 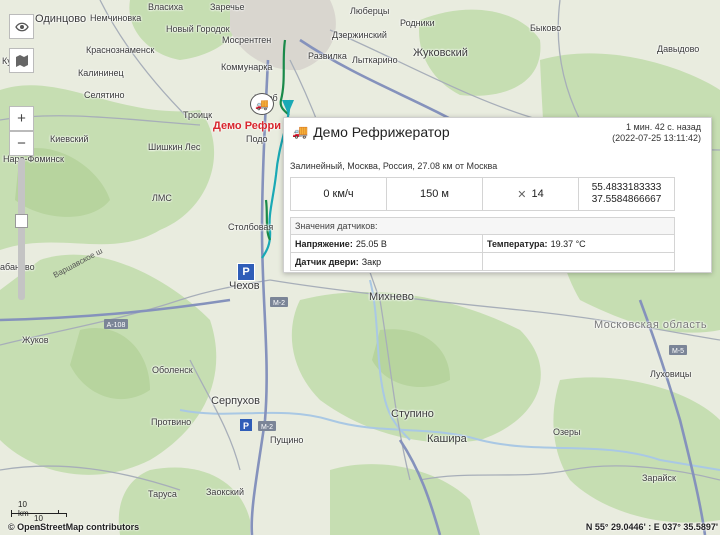 I want to click on attribution: © OpenStreetMap contributors, so click(x=73, y=527).